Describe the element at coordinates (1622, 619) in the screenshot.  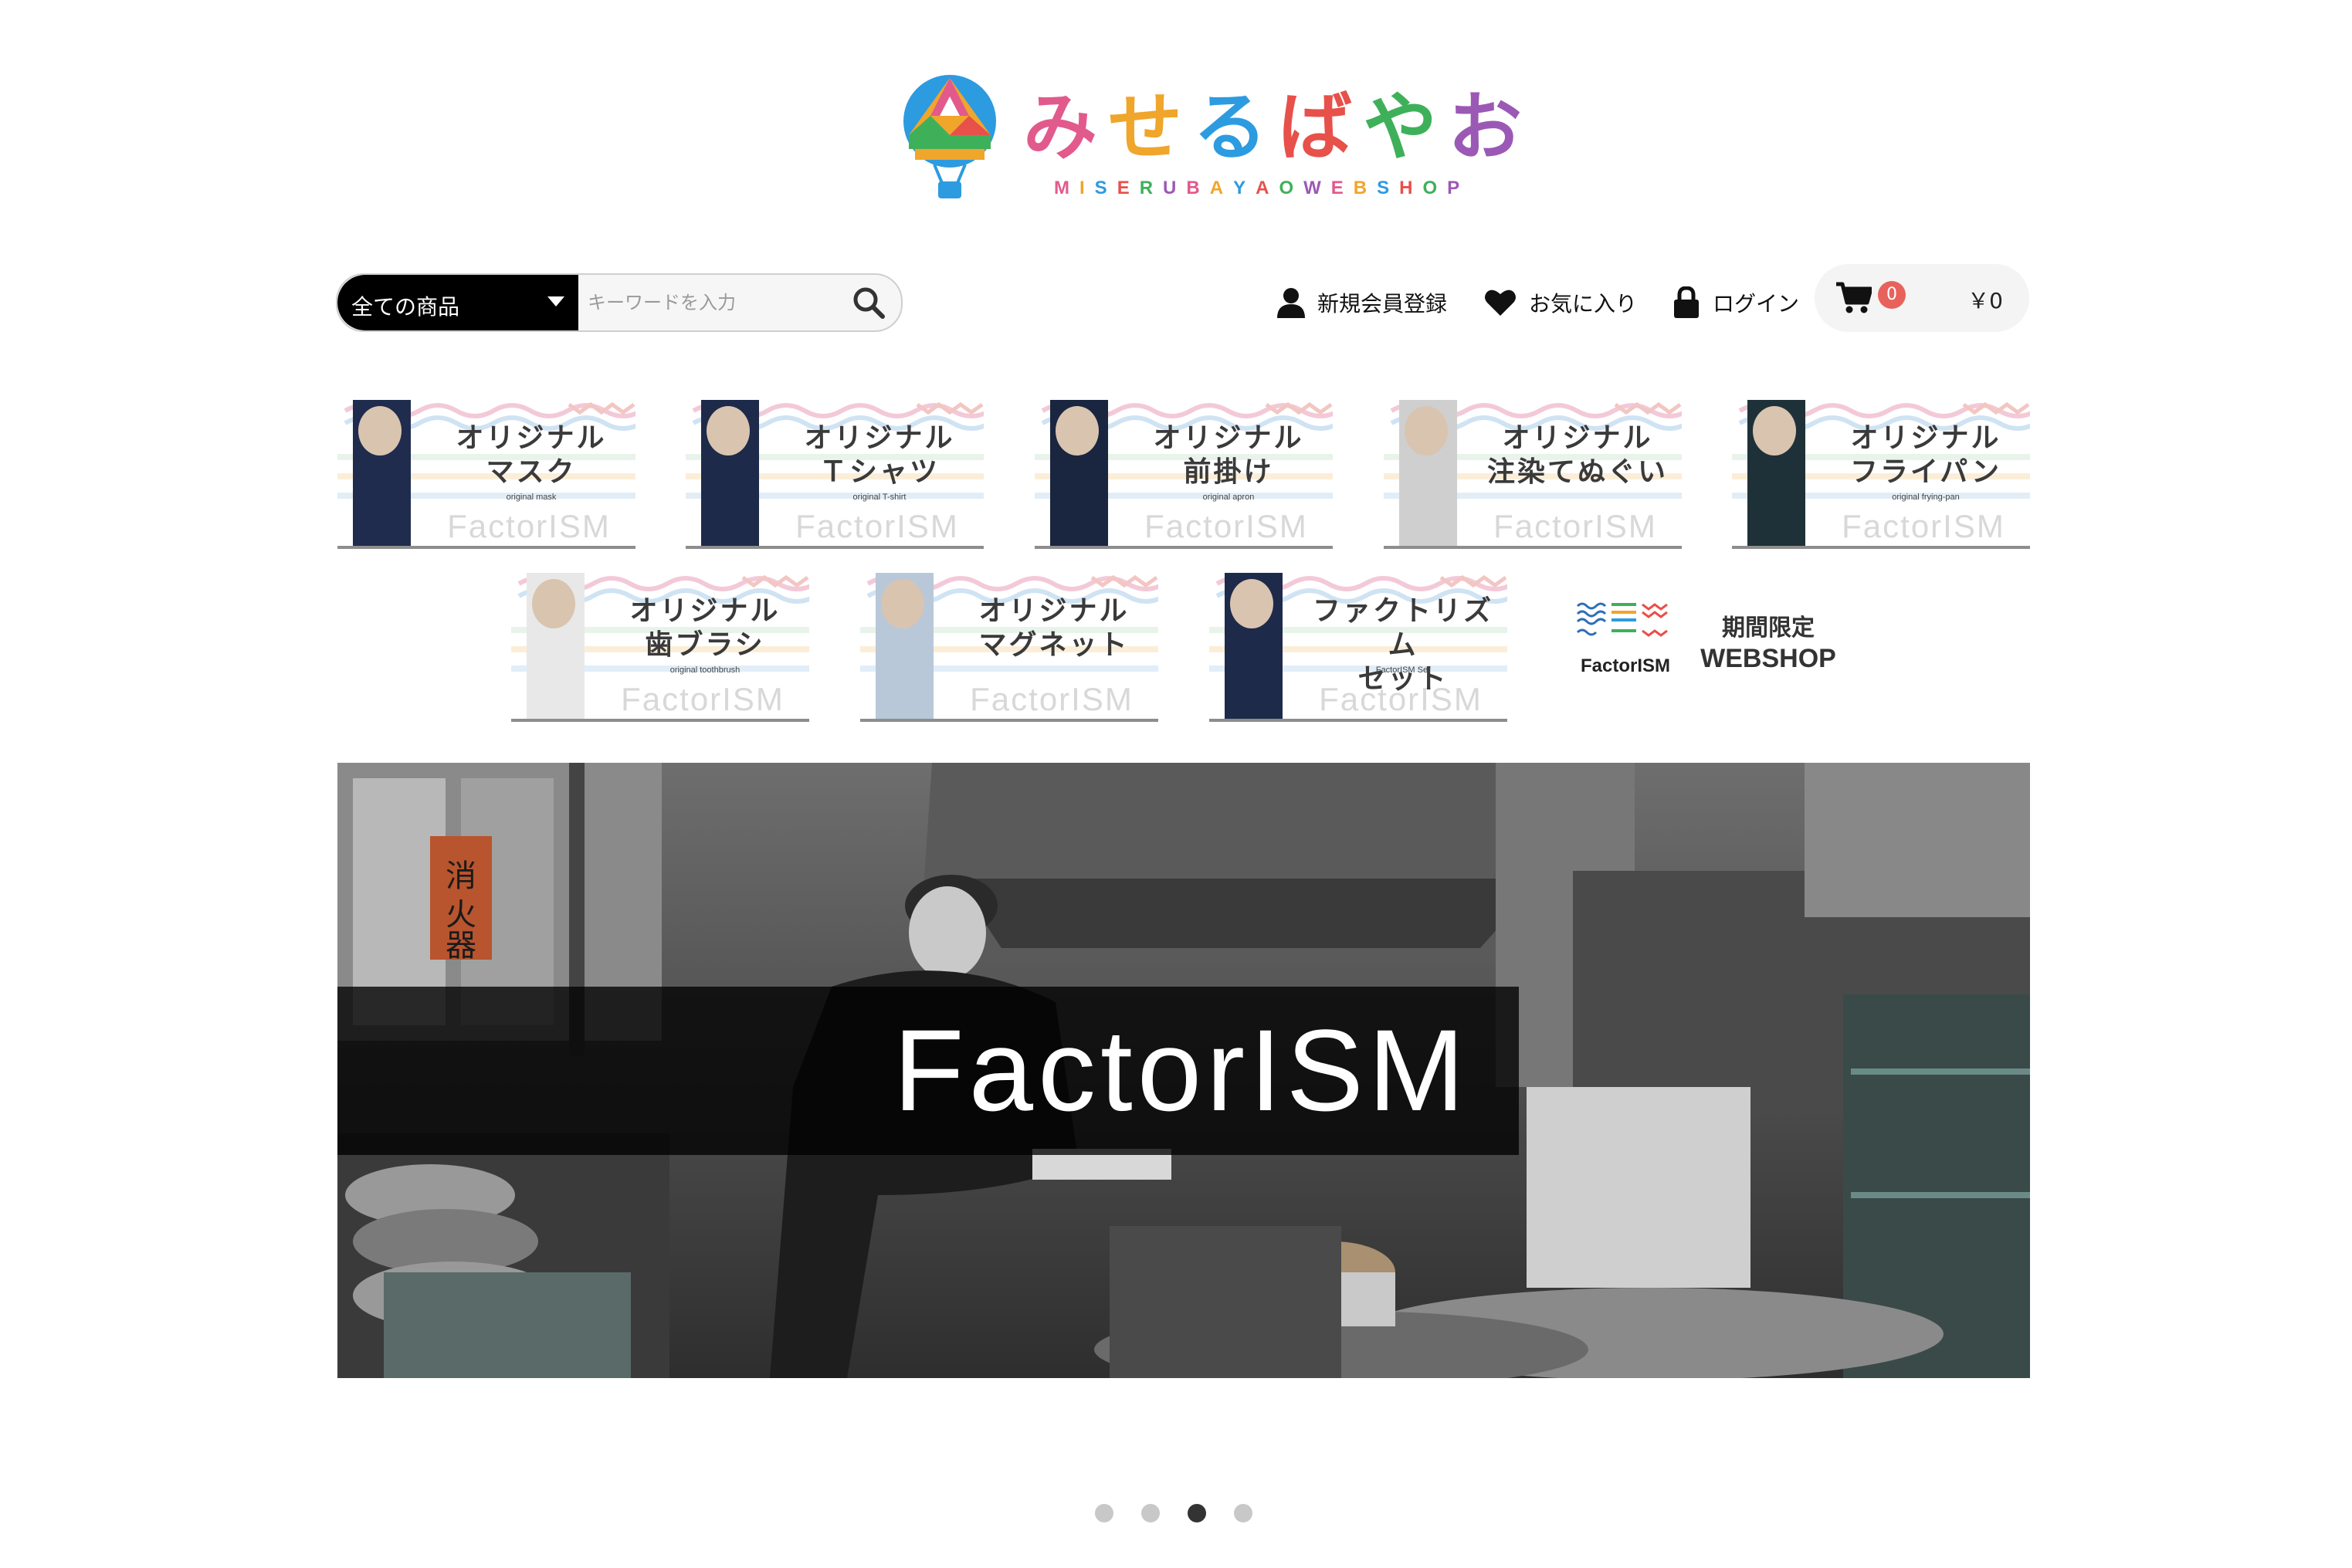
I see `factorism-logo-icon` at that location.